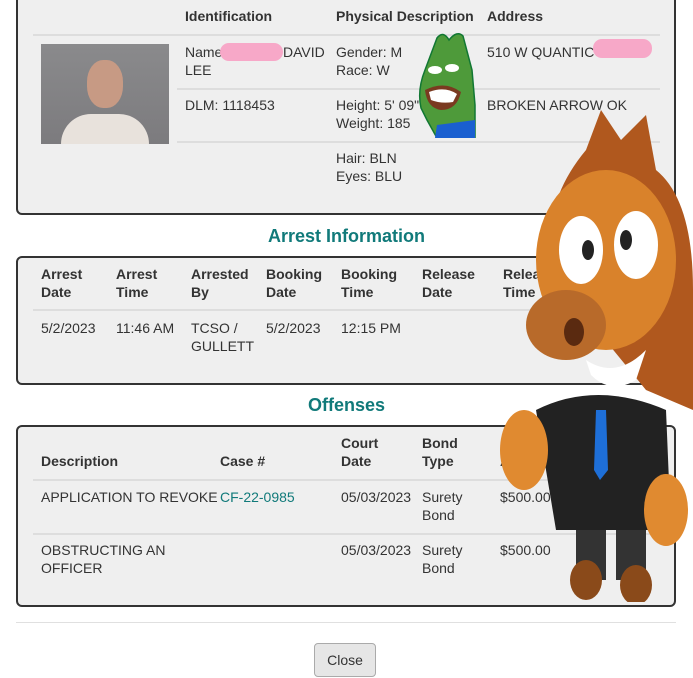 This screenshot has height=678, width=693. I want to click on header-identification: Identification, so click(229, 16).